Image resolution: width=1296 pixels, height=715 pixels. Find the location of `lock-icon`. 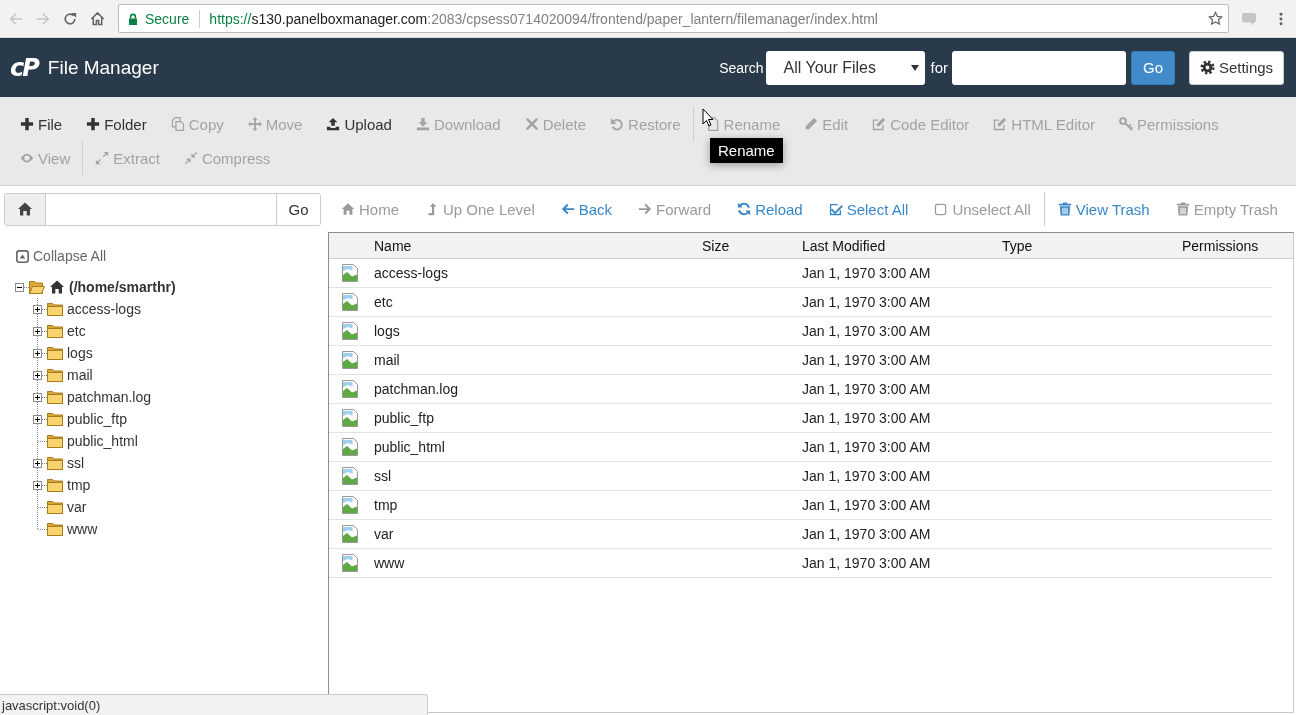

lock-icon is located at coordinates (133, 18).